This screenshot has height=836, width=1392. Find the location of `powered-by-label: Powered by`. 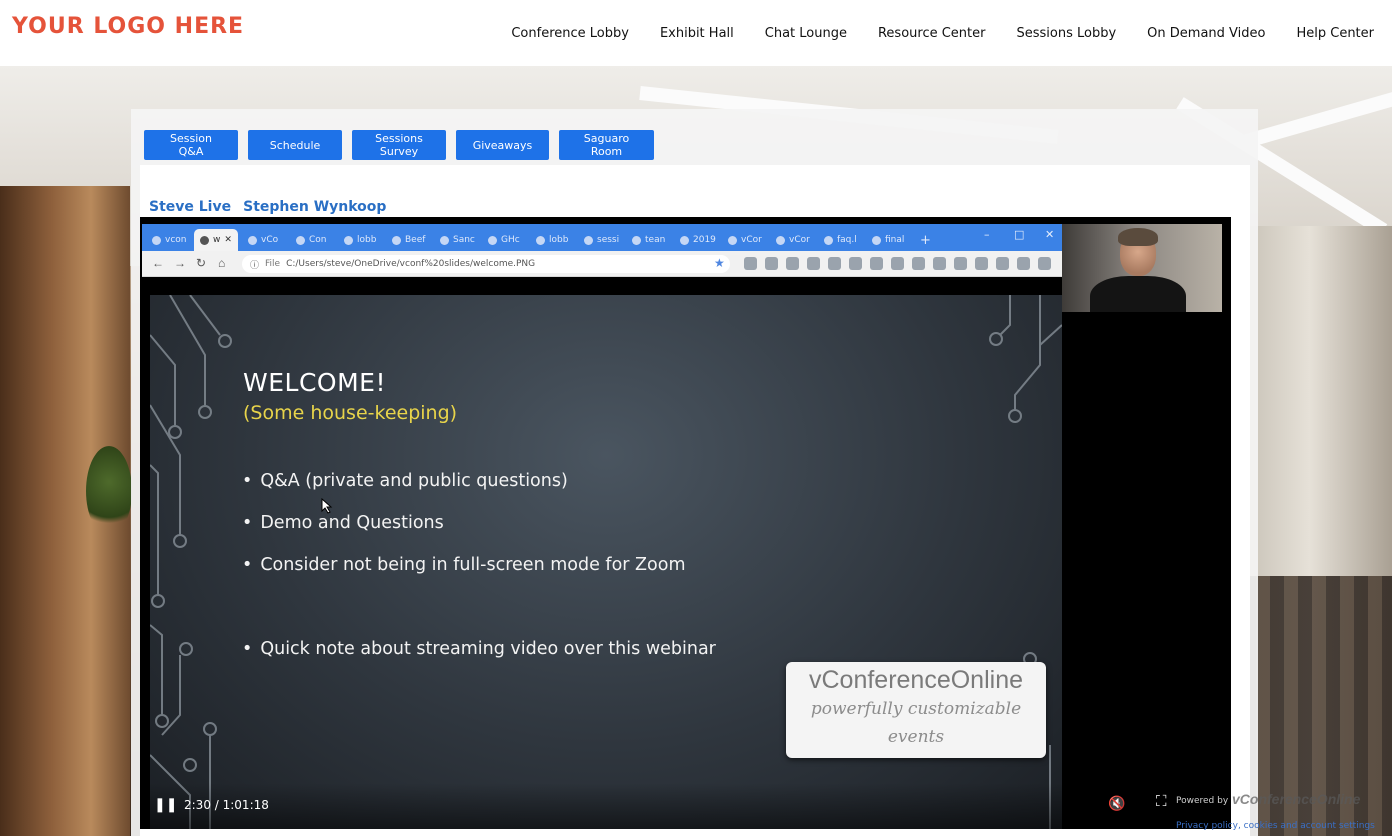

powered-by-label: Powered by is located at coordinates (1202, 801).